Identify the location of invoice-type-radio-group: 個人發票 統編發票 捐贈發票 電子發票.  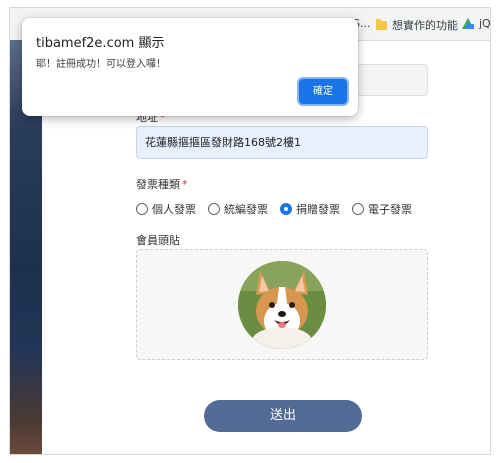
(280, 209).